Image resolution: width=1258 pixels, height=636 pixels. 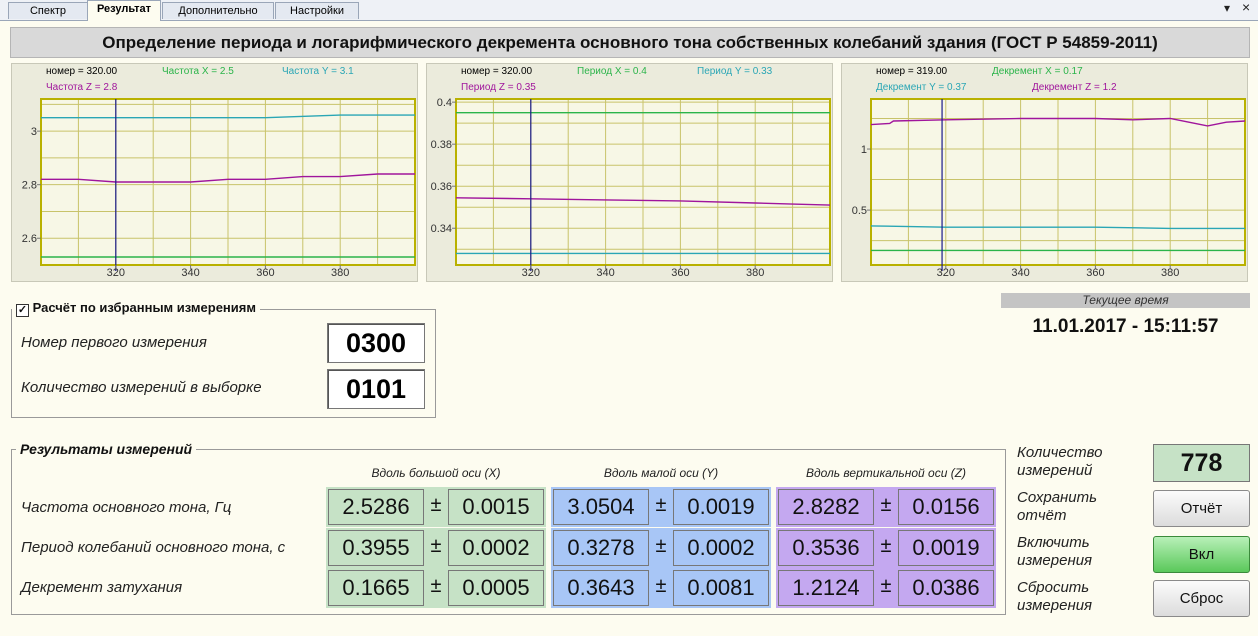 I want to click on menu-dropdown-icon: ▾, so click(x=1227, y=8).